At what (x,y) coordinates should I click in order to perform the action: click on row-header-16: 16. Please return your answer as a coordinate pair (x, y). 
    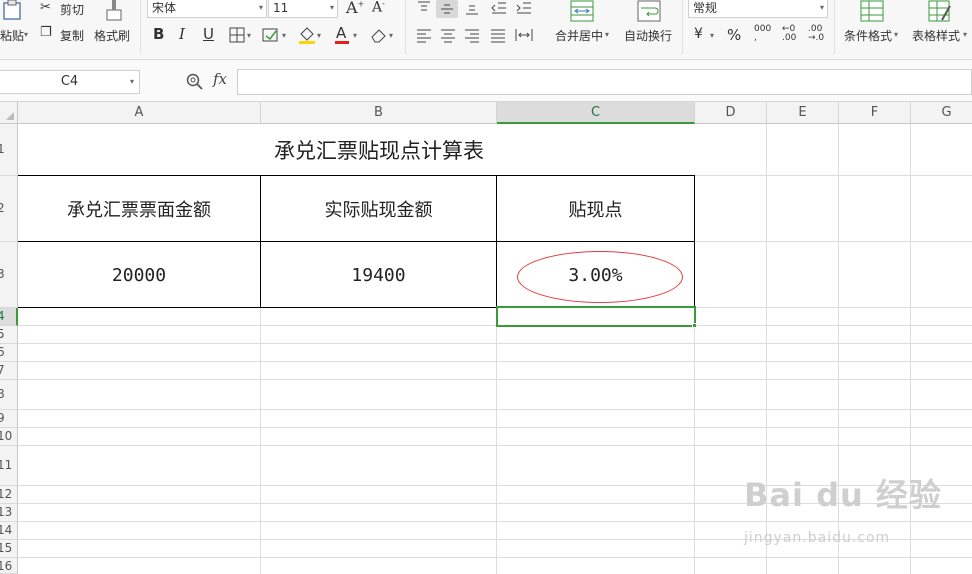
    Looking at the image, I should click on (9, 566).